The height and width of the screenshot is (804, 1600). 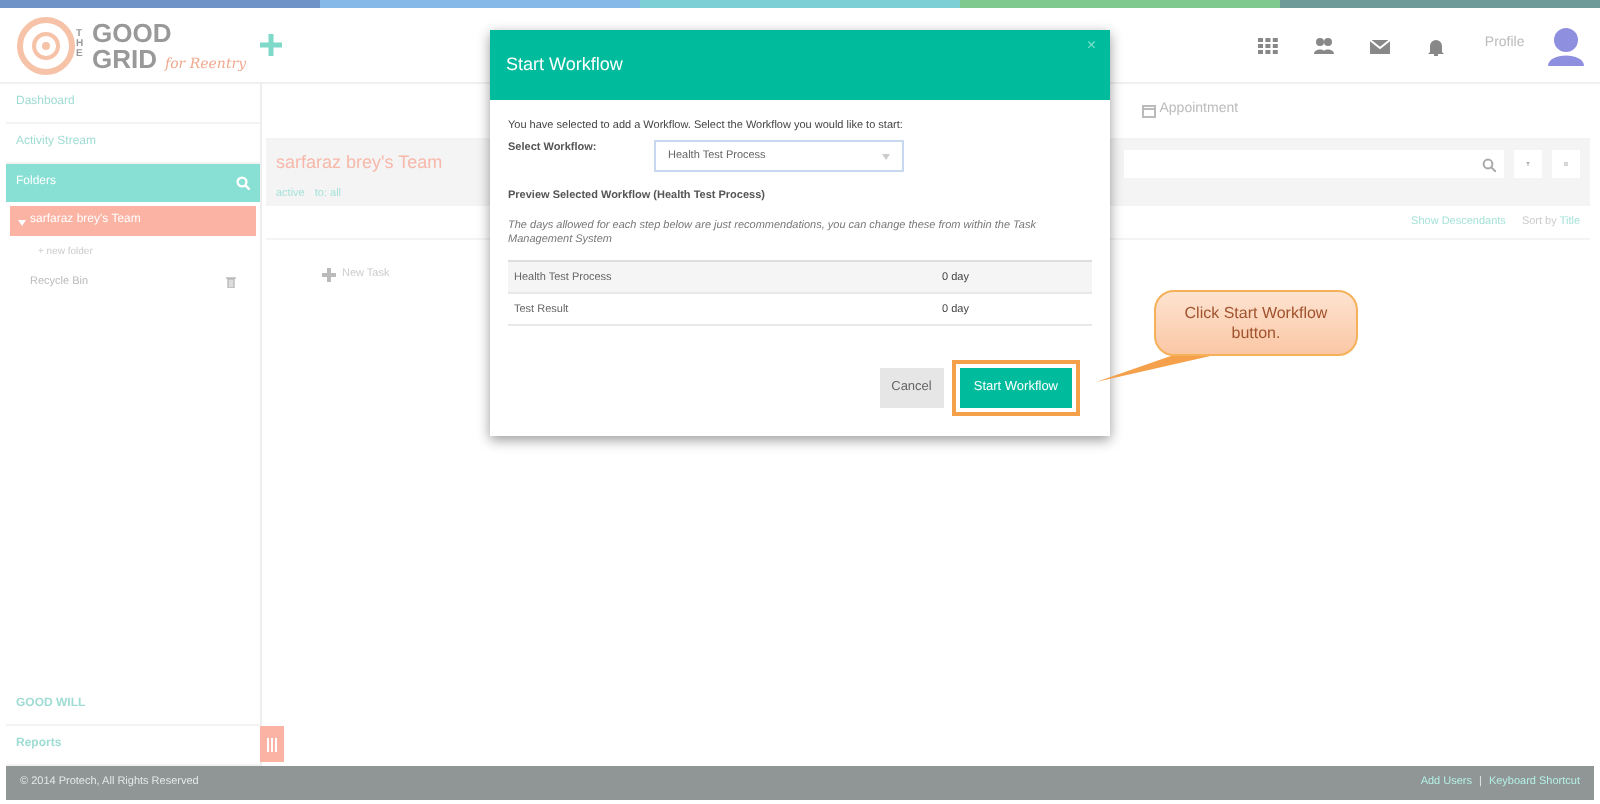 What do you see at coordinates (1528, 164) in the screenshot?
I see `filter-button` at bounding box center [1528, 164].